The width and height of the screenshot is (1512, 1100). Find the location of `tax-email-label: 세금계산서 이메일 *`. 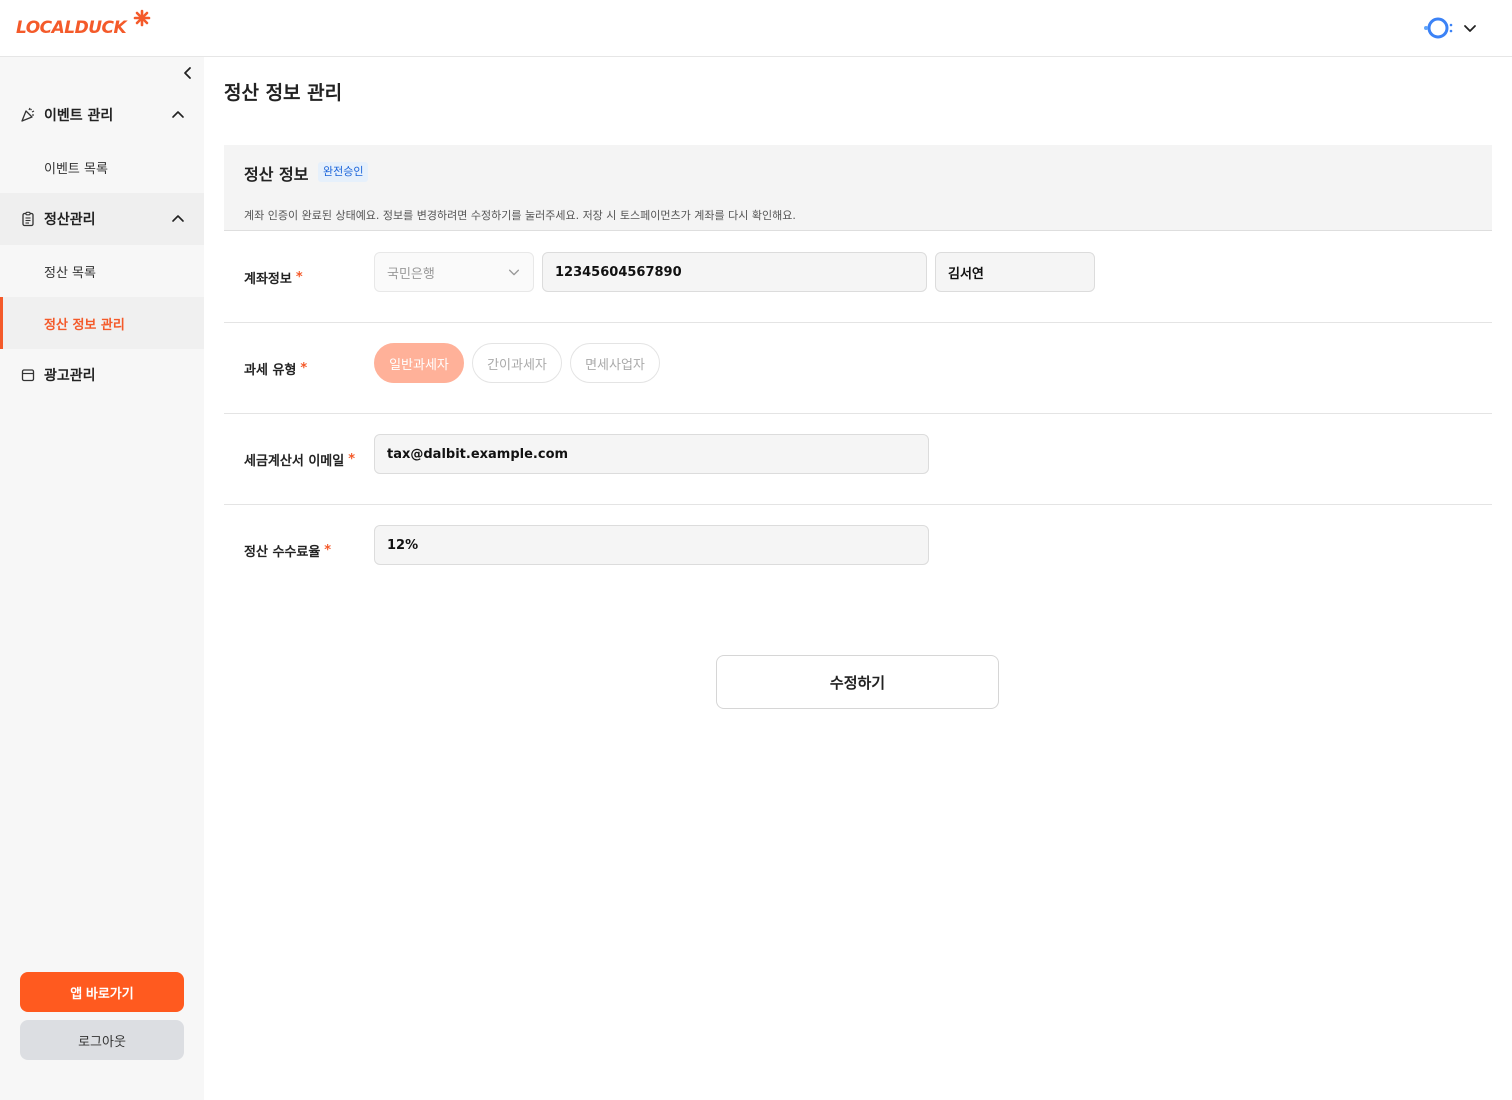

tax-email-label: 세금계산서 이메일 * is located at coordinates (300, 460).